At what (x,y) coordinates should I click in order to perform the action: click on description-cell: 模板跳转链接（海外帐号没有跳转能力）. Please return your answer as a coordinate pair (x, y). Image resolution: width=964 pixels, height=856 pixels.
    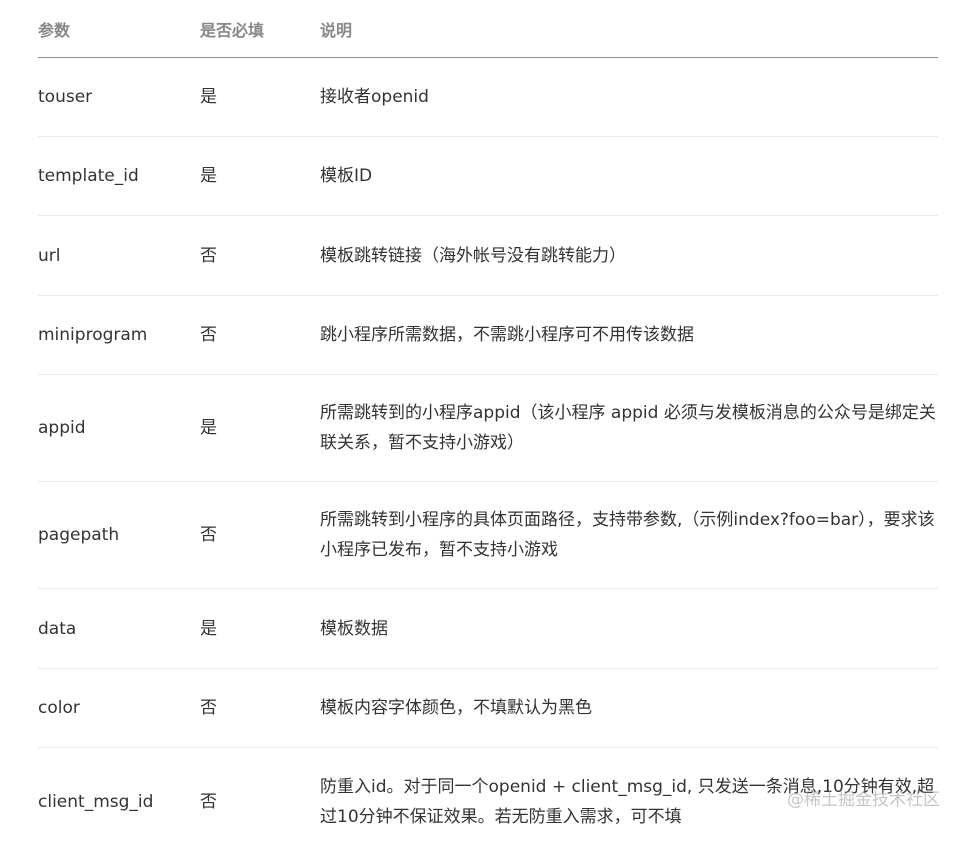
    Looking at the image, I should click on (473, 255).